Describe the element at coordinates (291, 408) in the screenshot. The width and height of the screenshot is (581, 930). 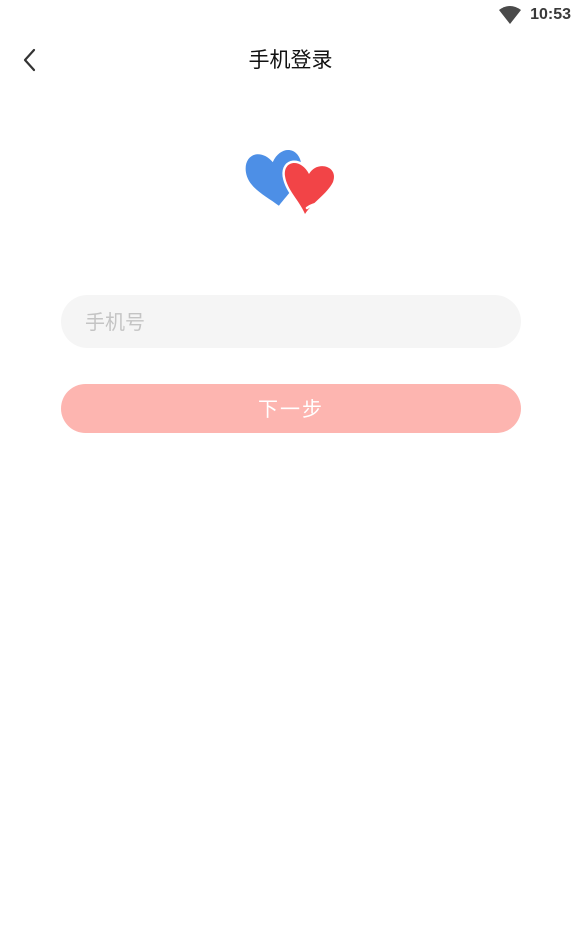
I see `next-button: 下一步` at that location.